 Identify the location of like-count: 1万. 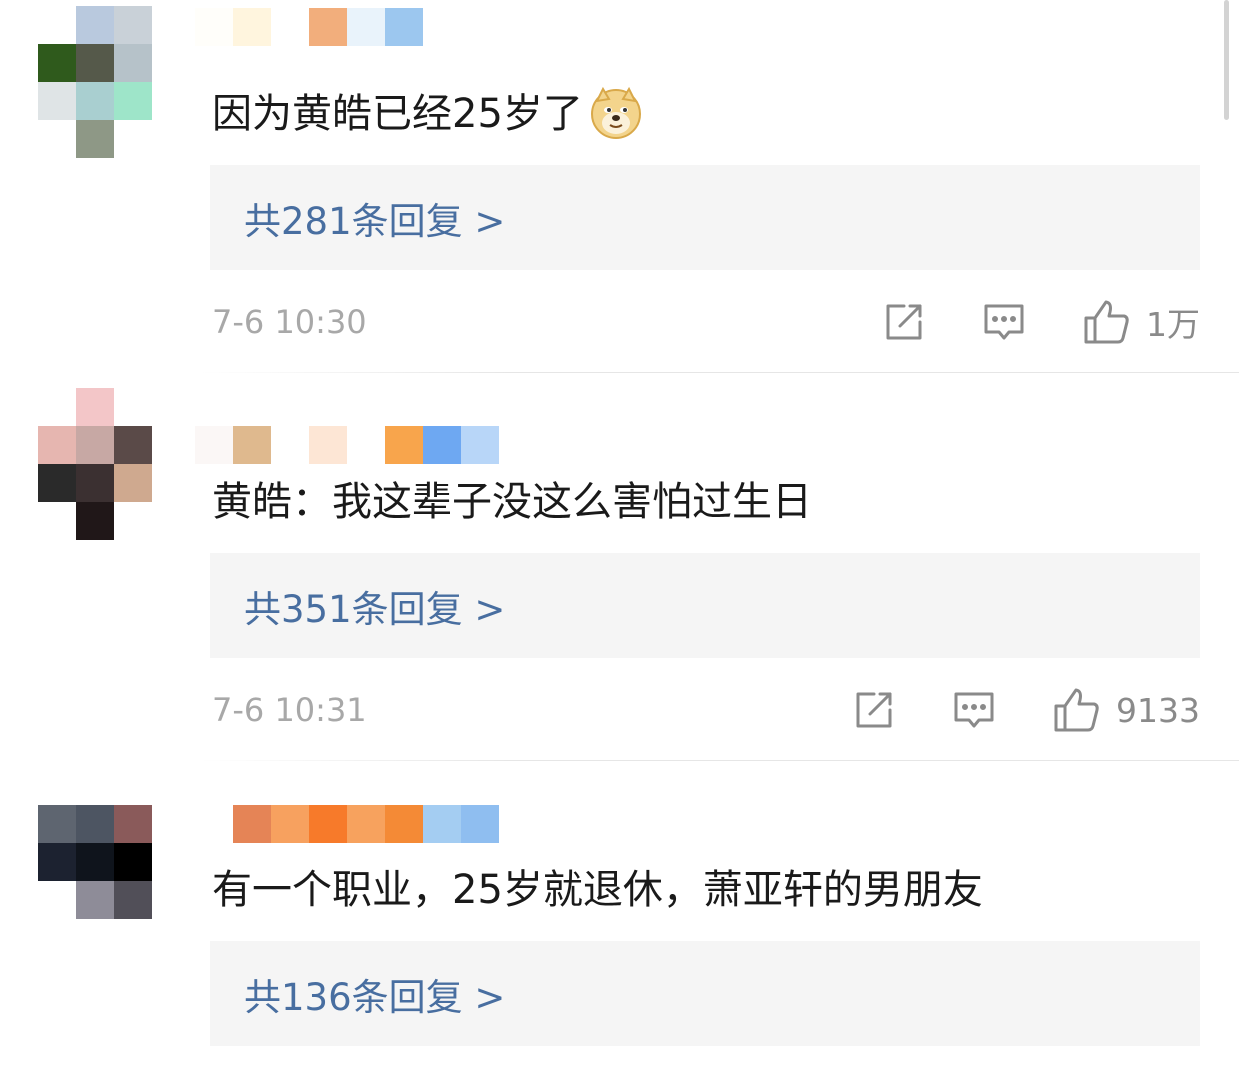
(1173, 324).